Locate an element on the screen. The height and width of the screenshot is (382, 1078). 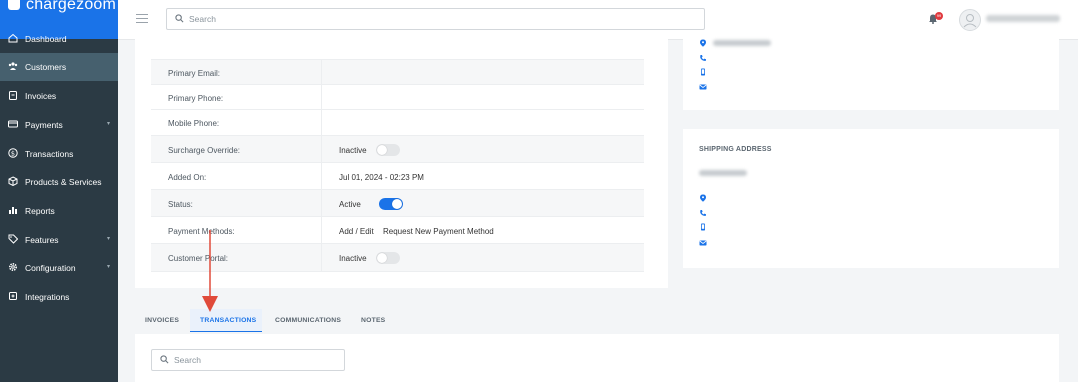
notification-badge: 99 is located at coordinates (939, 16).